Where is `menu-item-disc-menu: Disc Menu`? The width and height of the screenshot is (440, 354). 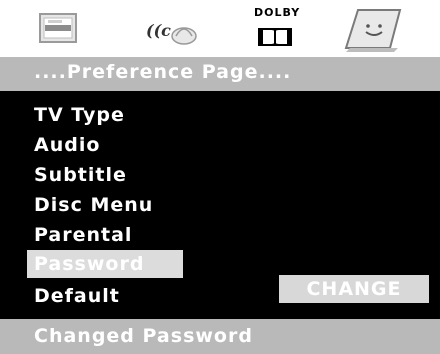 menu-item-disc-menu: Disc Menu is located at coordinates (93, 205).